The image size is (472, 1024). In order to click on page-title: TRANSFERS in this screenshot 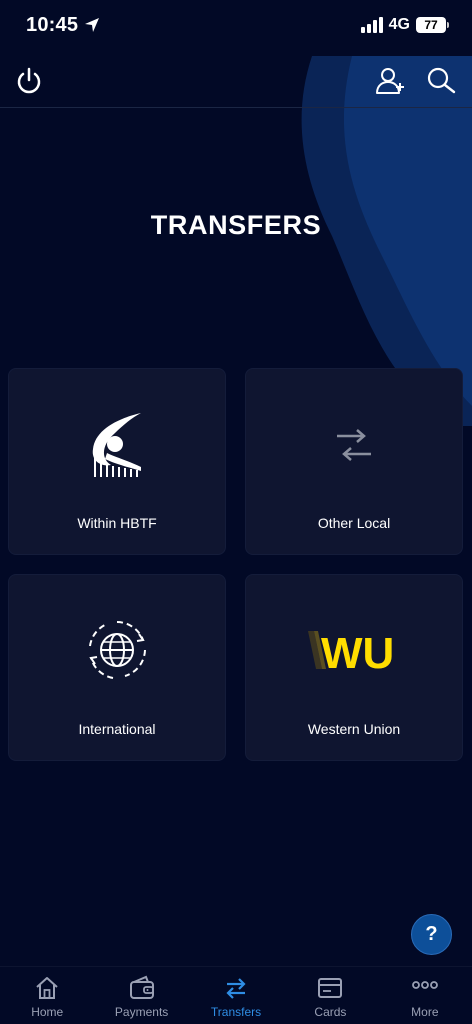, I will do `click(236, 225)`.